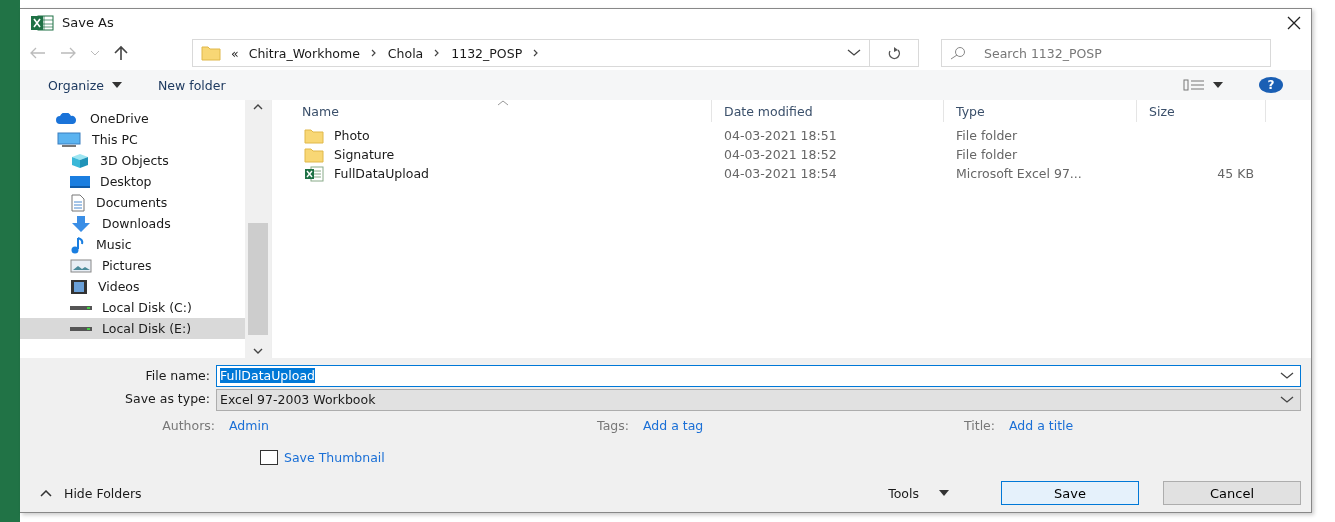 The image size is (1335, 522). Describe the element at coordinates (132, 286) in the screenshot. I see `sidebar-item: Videos` at that location.